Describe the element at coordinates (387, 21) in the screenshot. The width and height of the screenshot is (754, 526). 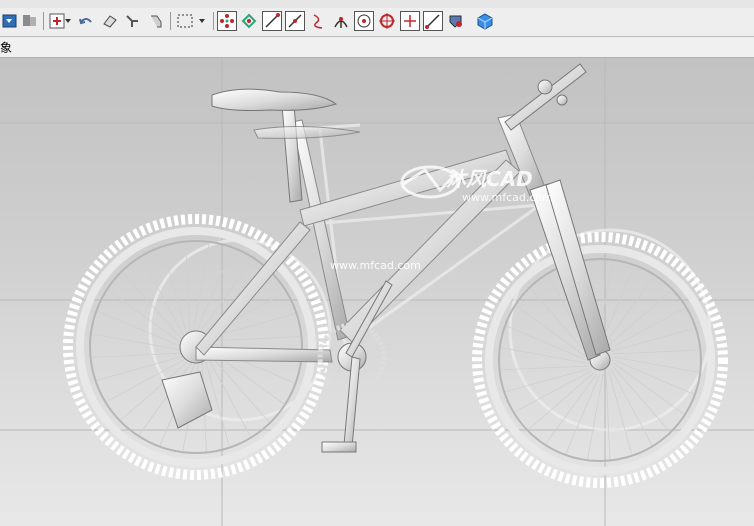
I see `circle-quadrant-icon` at that location.